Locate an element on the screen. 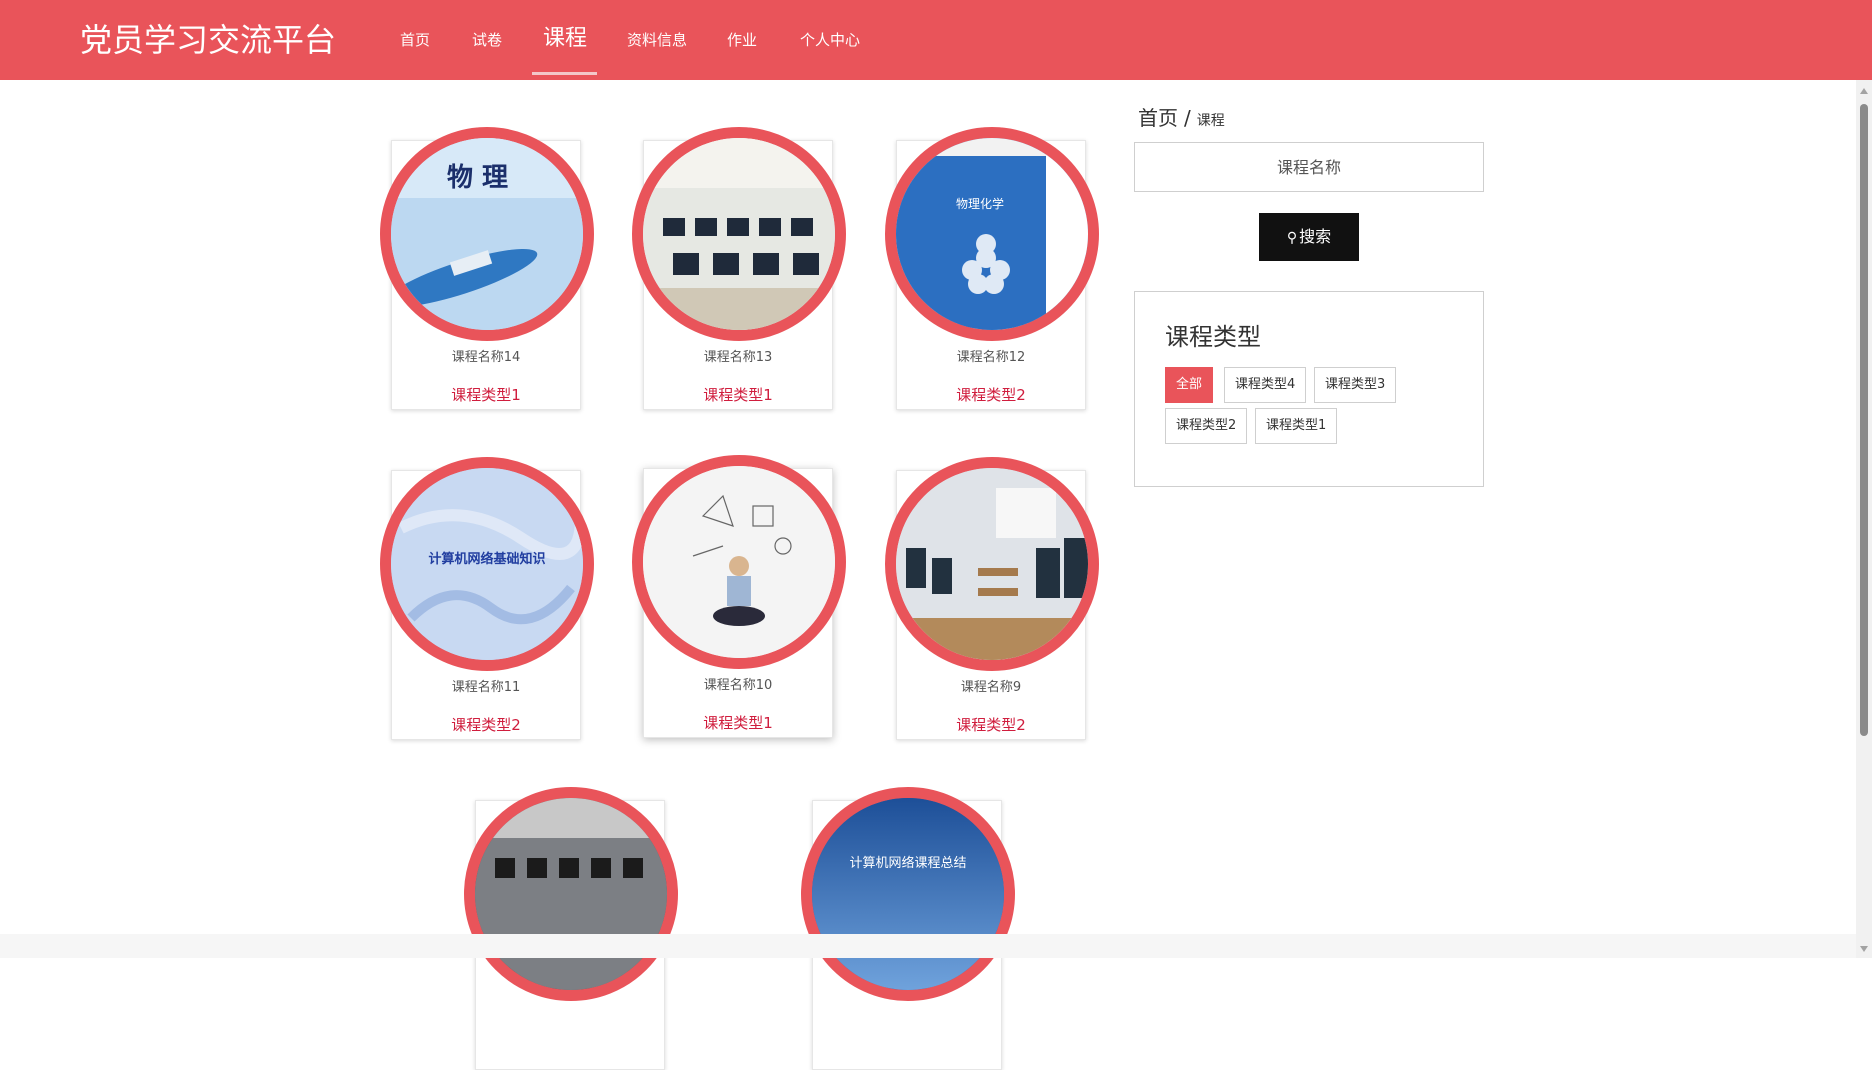  scroll-down-icon is located at coordinates (1864, 949).